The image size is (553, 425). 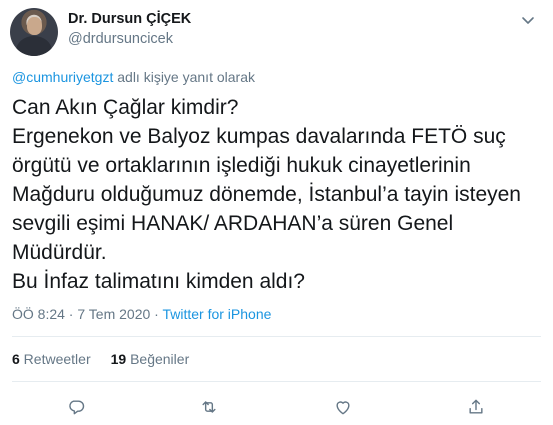 I want to click on tweet-stats: 6 Retweetler 19 Beğeniler, so click(x=100, y=359).